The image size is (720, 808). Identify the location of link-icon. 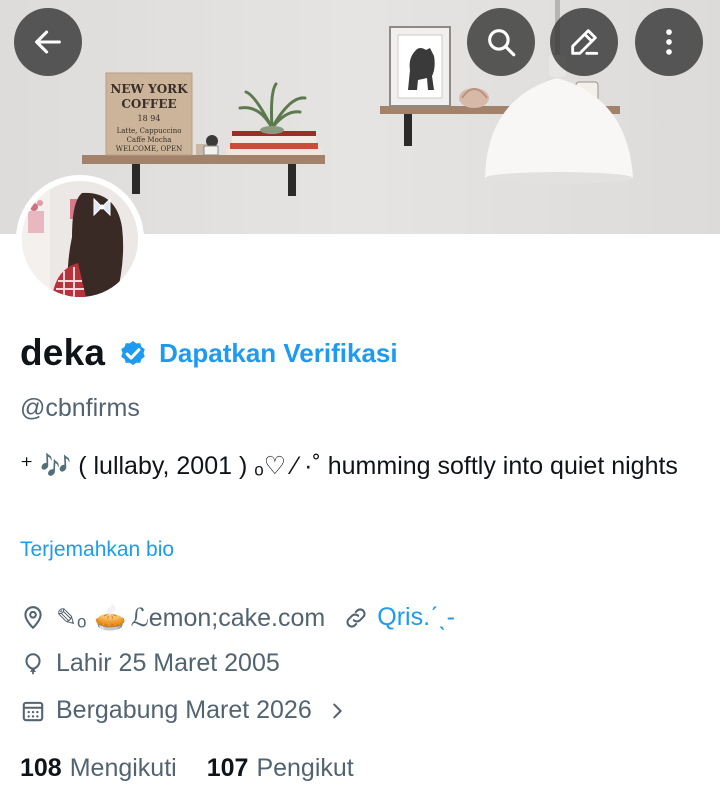
(356, 617).